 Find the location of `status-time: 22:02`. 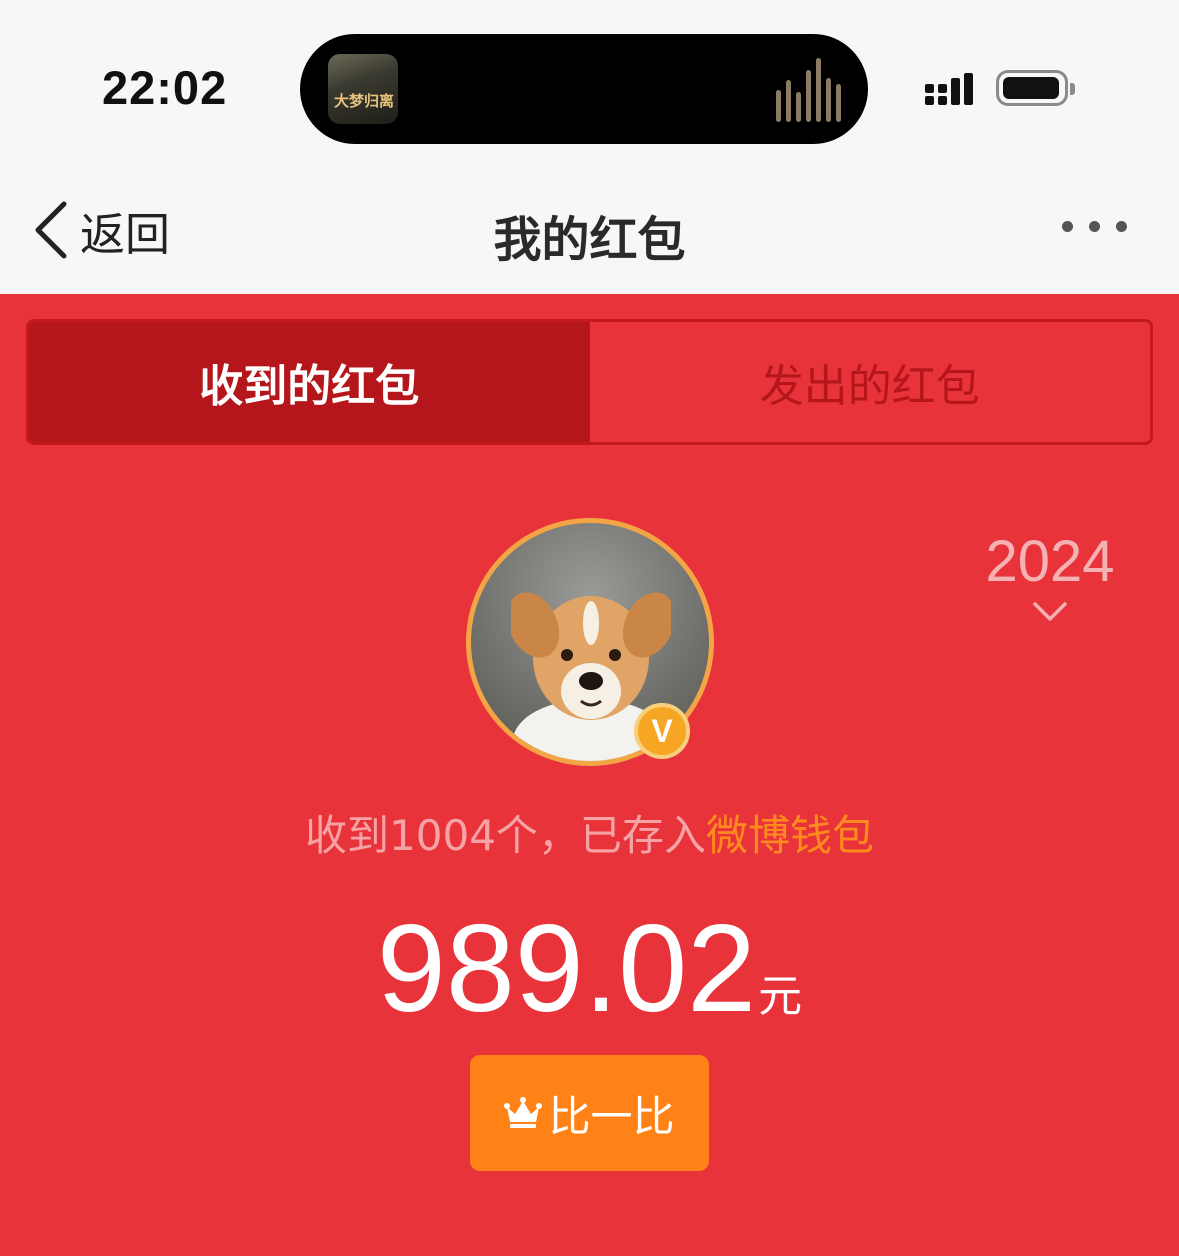

status-time: 22:02 is located at coordinates (165, 87).